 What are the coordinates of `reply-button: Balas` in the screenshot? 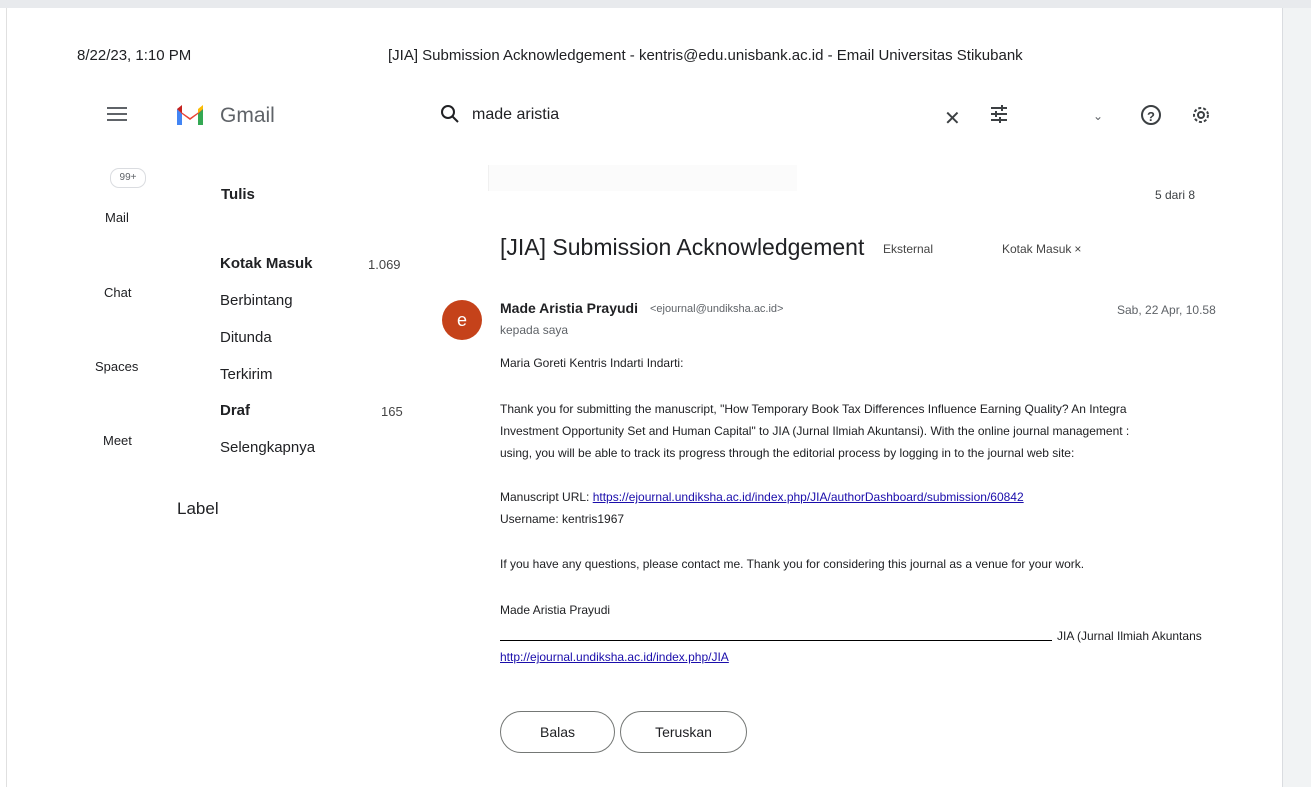 It's located at (557, 732).